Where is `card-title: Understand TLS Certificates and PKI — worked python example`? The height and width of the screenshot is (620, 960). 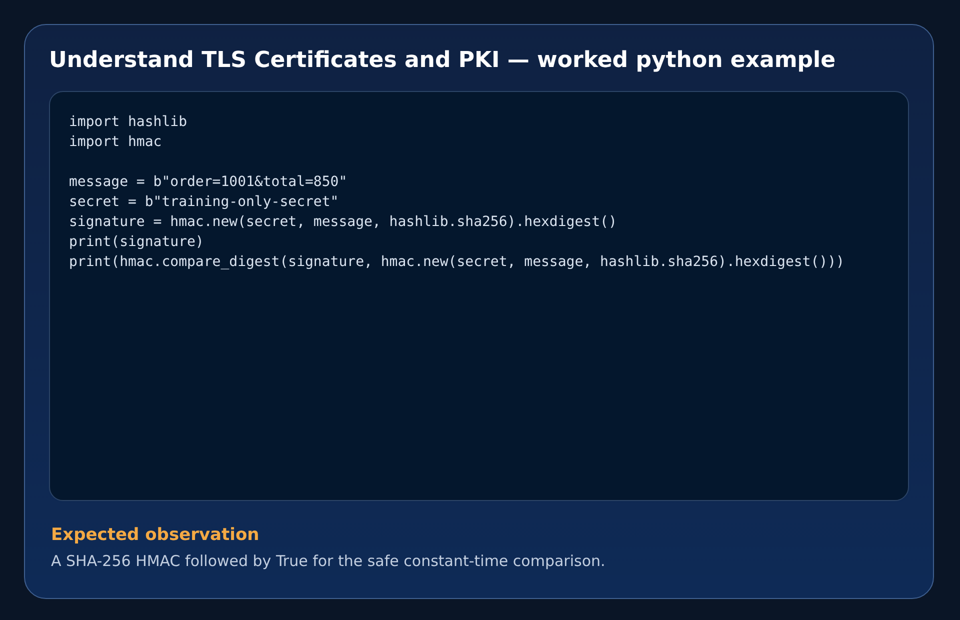 card-title: Understand TLS Certificates and PKI — worked python example is located at coordinates (442, 61).